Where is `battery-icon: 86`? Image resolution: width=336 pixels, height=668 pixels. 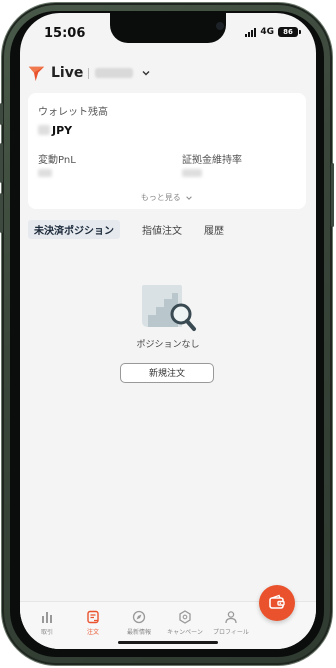
battery-icon: 86 is located at coordinates (289, 32).